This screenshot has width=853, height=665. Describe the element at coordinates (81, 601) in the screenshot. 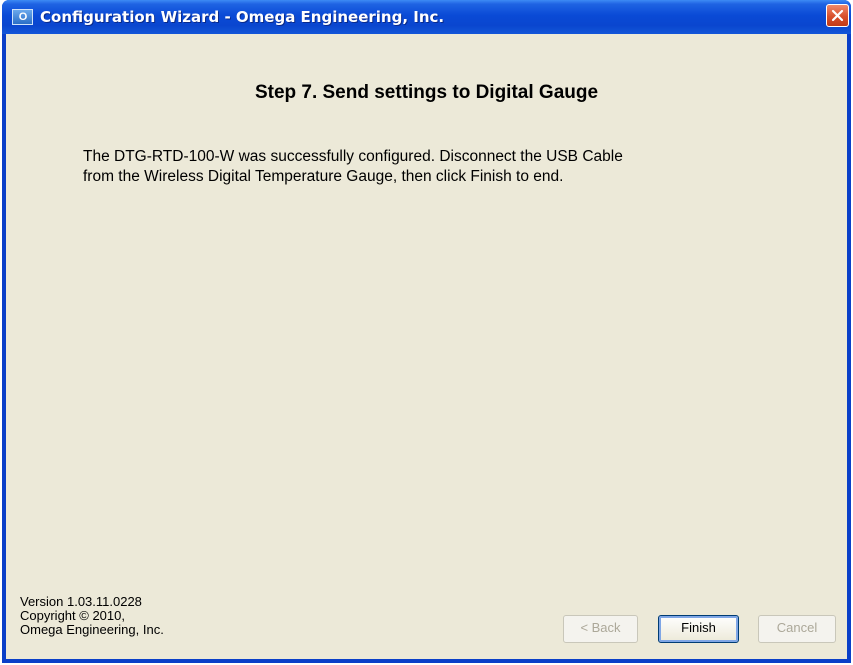

I see `version-text: Version 1.03.11.0228` at that location.